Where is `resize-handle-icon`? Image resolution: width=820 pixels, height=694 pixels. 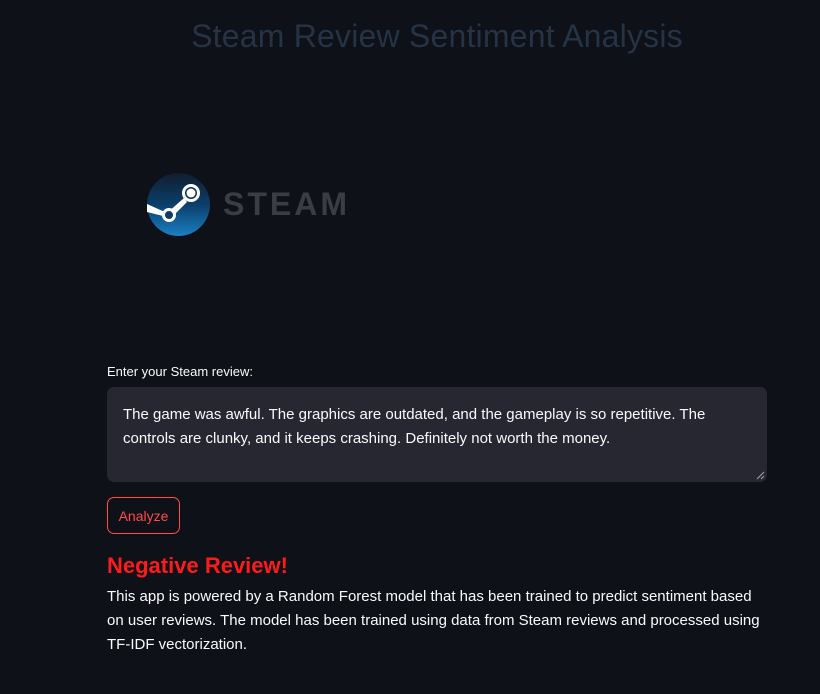 resize-handle-icon is located at coordinates (760, 475).